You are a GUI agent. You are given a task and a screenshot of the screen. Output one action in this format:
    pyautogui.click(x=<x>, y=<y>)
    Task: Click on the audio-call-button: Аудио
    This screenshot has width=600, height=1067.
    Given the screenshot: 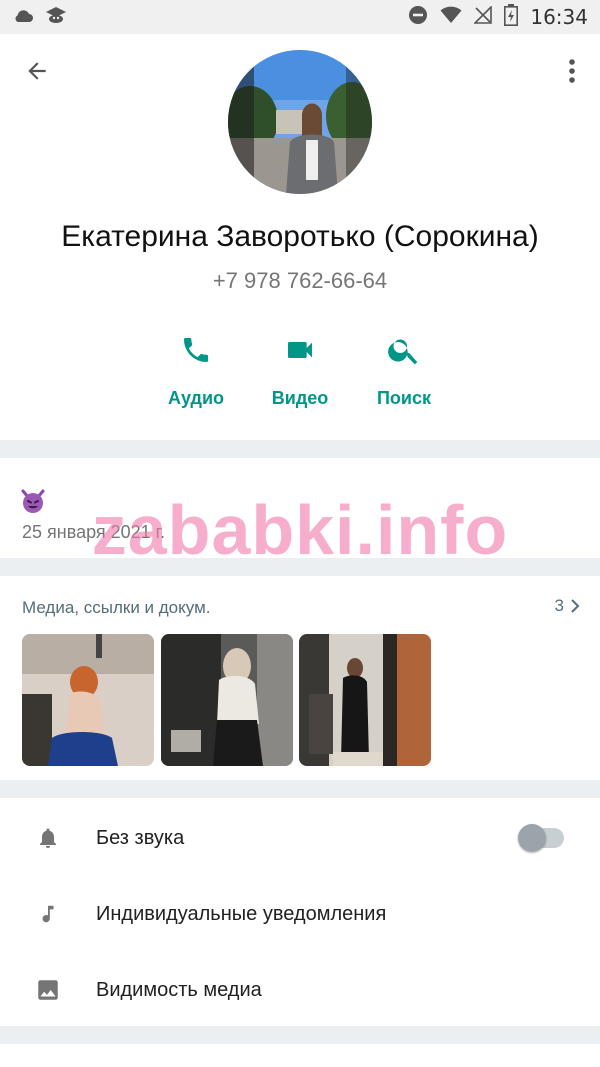 What is the action you would take?
    pyautogui.click(x=196, y=369)
    